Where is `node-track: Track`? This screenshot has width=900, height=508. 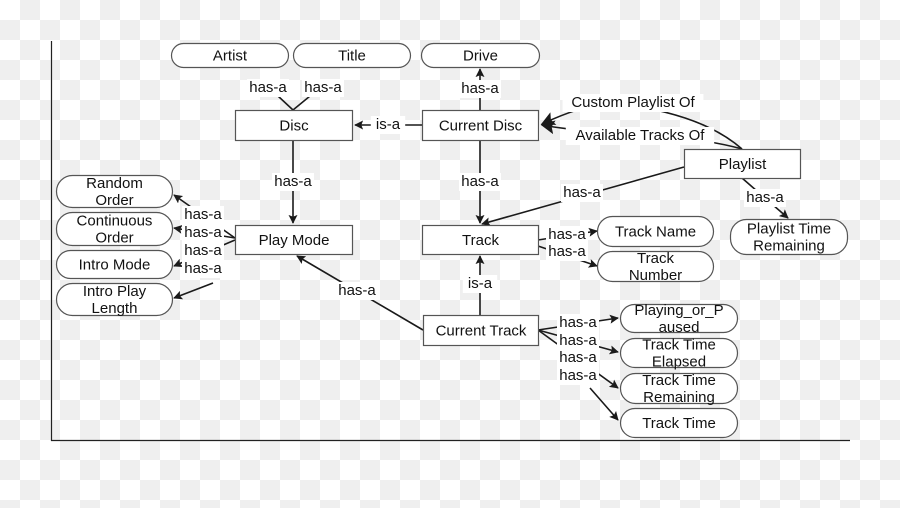
node-track: Track is located at coordinates (480, 240).